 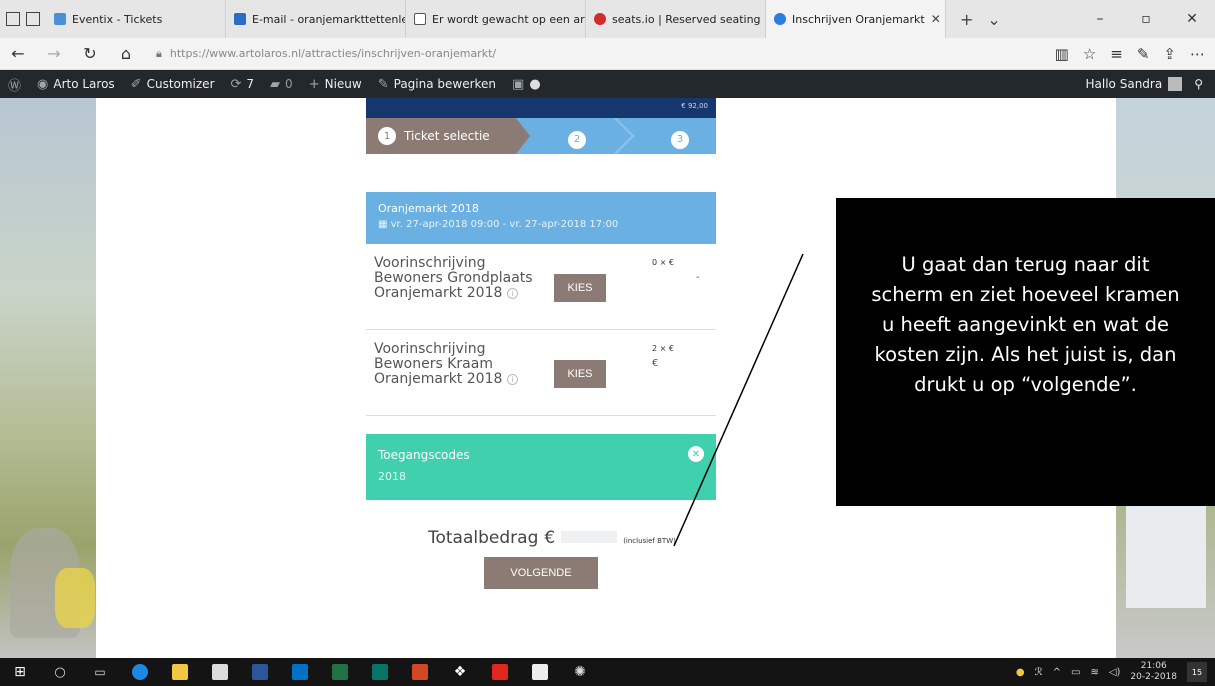 I want to click on tab-preview-icon: ⌄, so click(x=993, y=19).